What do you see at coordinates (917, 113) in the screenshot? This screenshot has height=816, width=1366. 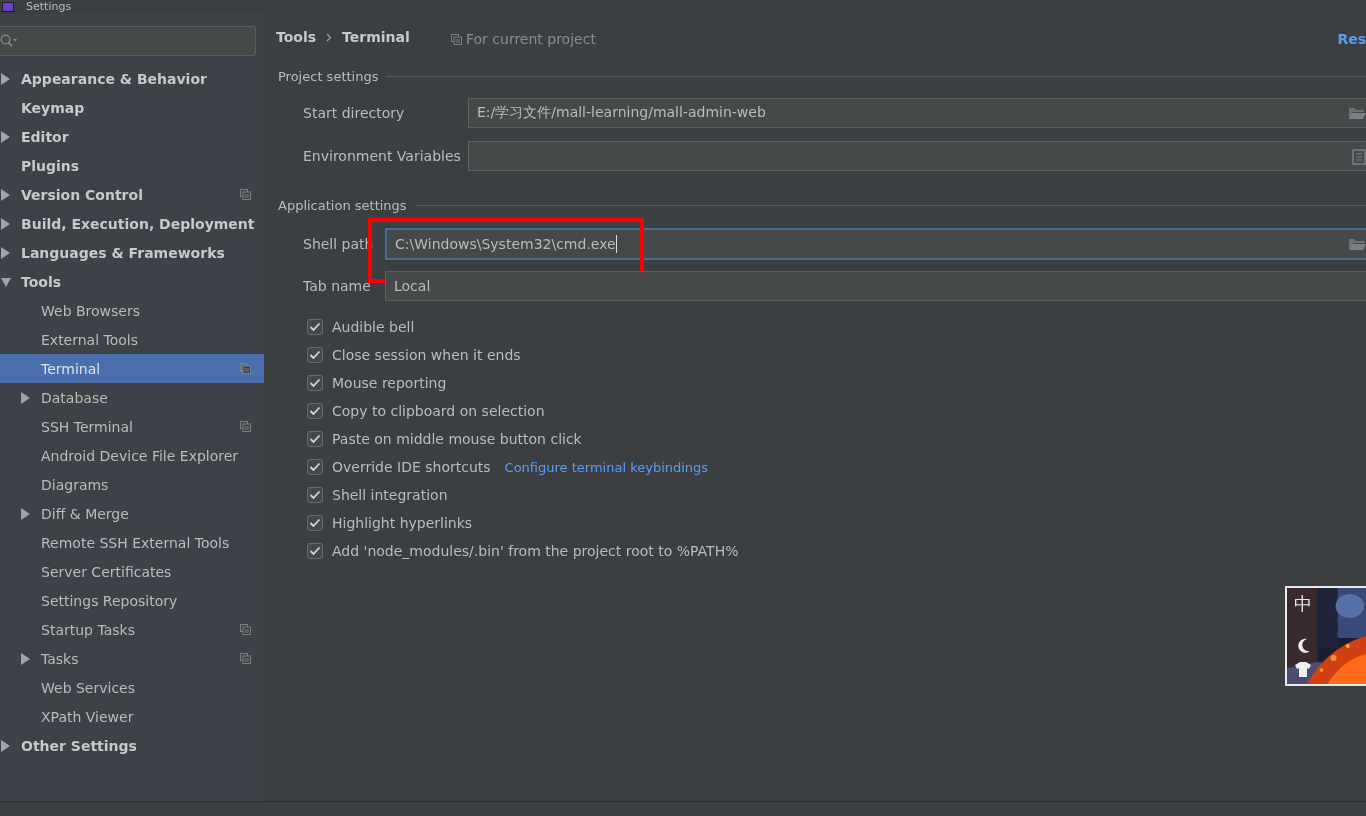 I see `text-field: E:/学习文件/mall-learning/mall-admin-web` at bounding box center [917, 113].